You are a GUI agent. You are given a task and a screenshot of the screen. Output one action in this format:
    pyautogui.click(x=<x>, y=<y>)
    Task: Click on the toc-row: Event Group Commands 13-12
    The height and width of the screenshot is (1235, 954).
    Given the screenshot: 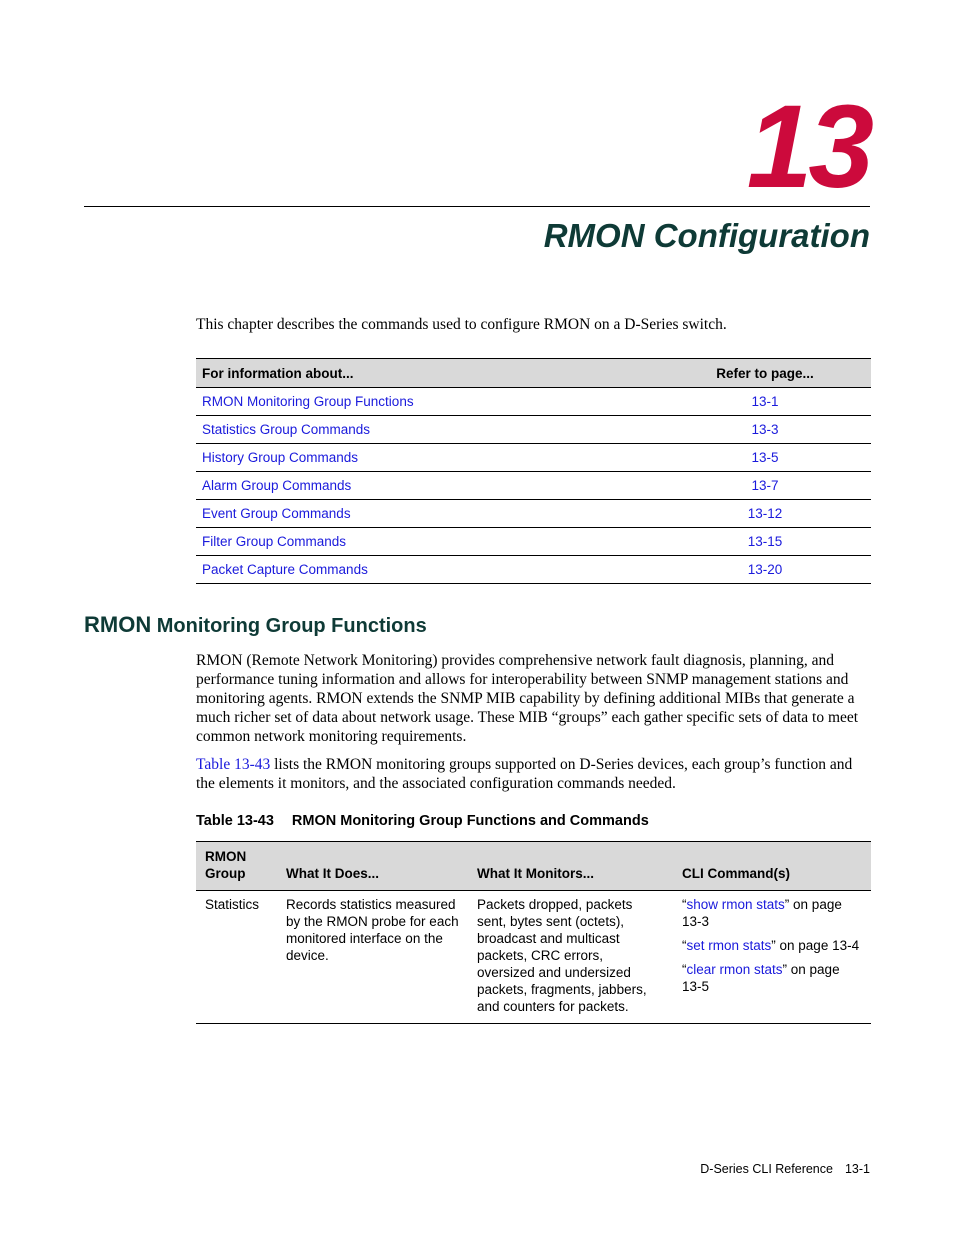 What is the action you would take?
    pyautogui.click(x=533, y=513)
    